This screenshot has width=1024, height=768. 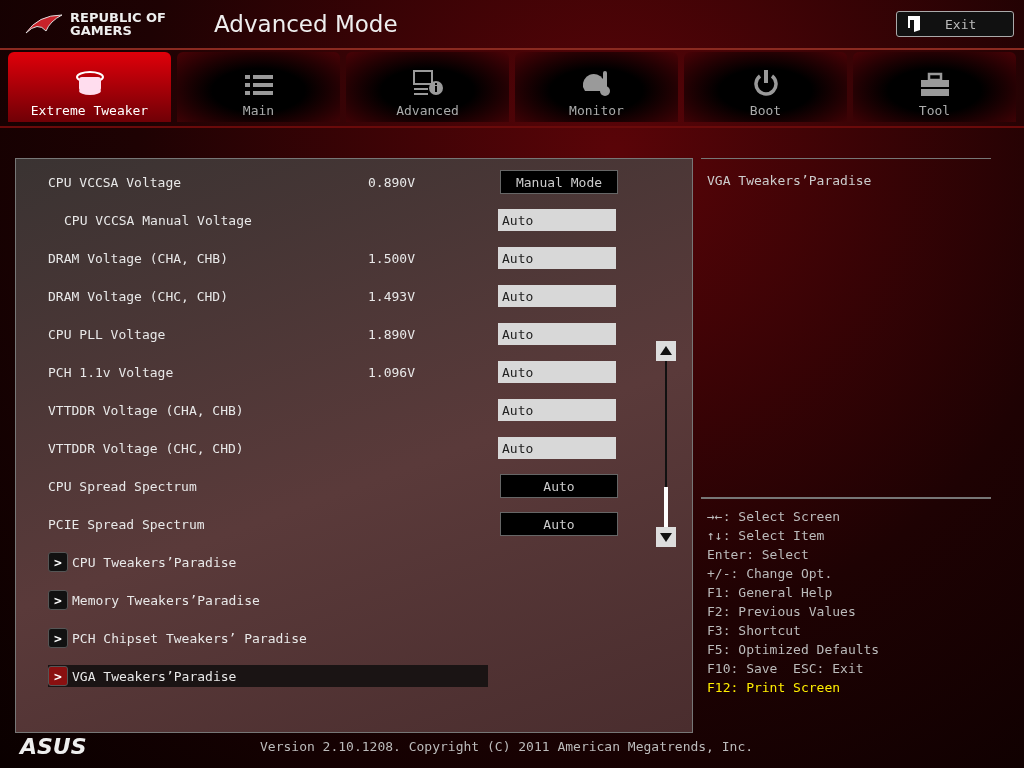 What do you see at coordinates (774, 517) in the screenshot?
I see `key-hint: →←: Select Screen` at bounding box center [774, 517].